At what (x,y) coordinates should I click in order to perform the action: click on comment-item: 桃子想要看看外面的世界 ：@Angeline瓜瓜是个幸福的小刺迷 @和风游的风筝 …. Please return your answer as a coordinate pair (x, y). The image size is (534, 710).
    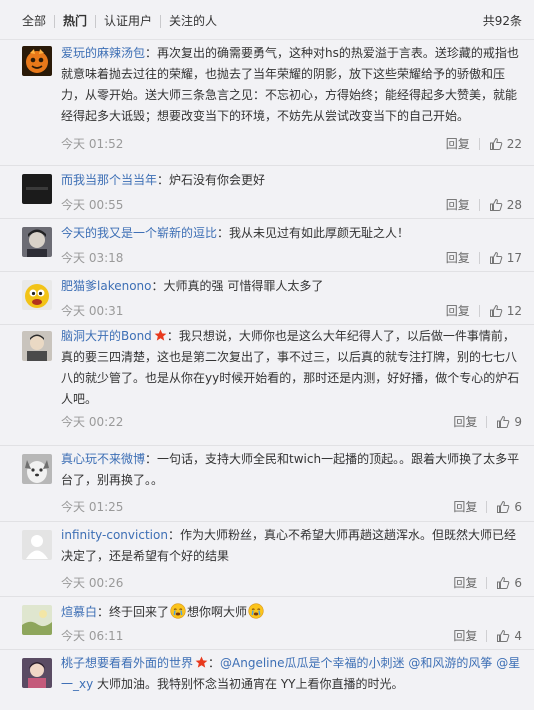
    Looking at the image, I should click on (267, 680).